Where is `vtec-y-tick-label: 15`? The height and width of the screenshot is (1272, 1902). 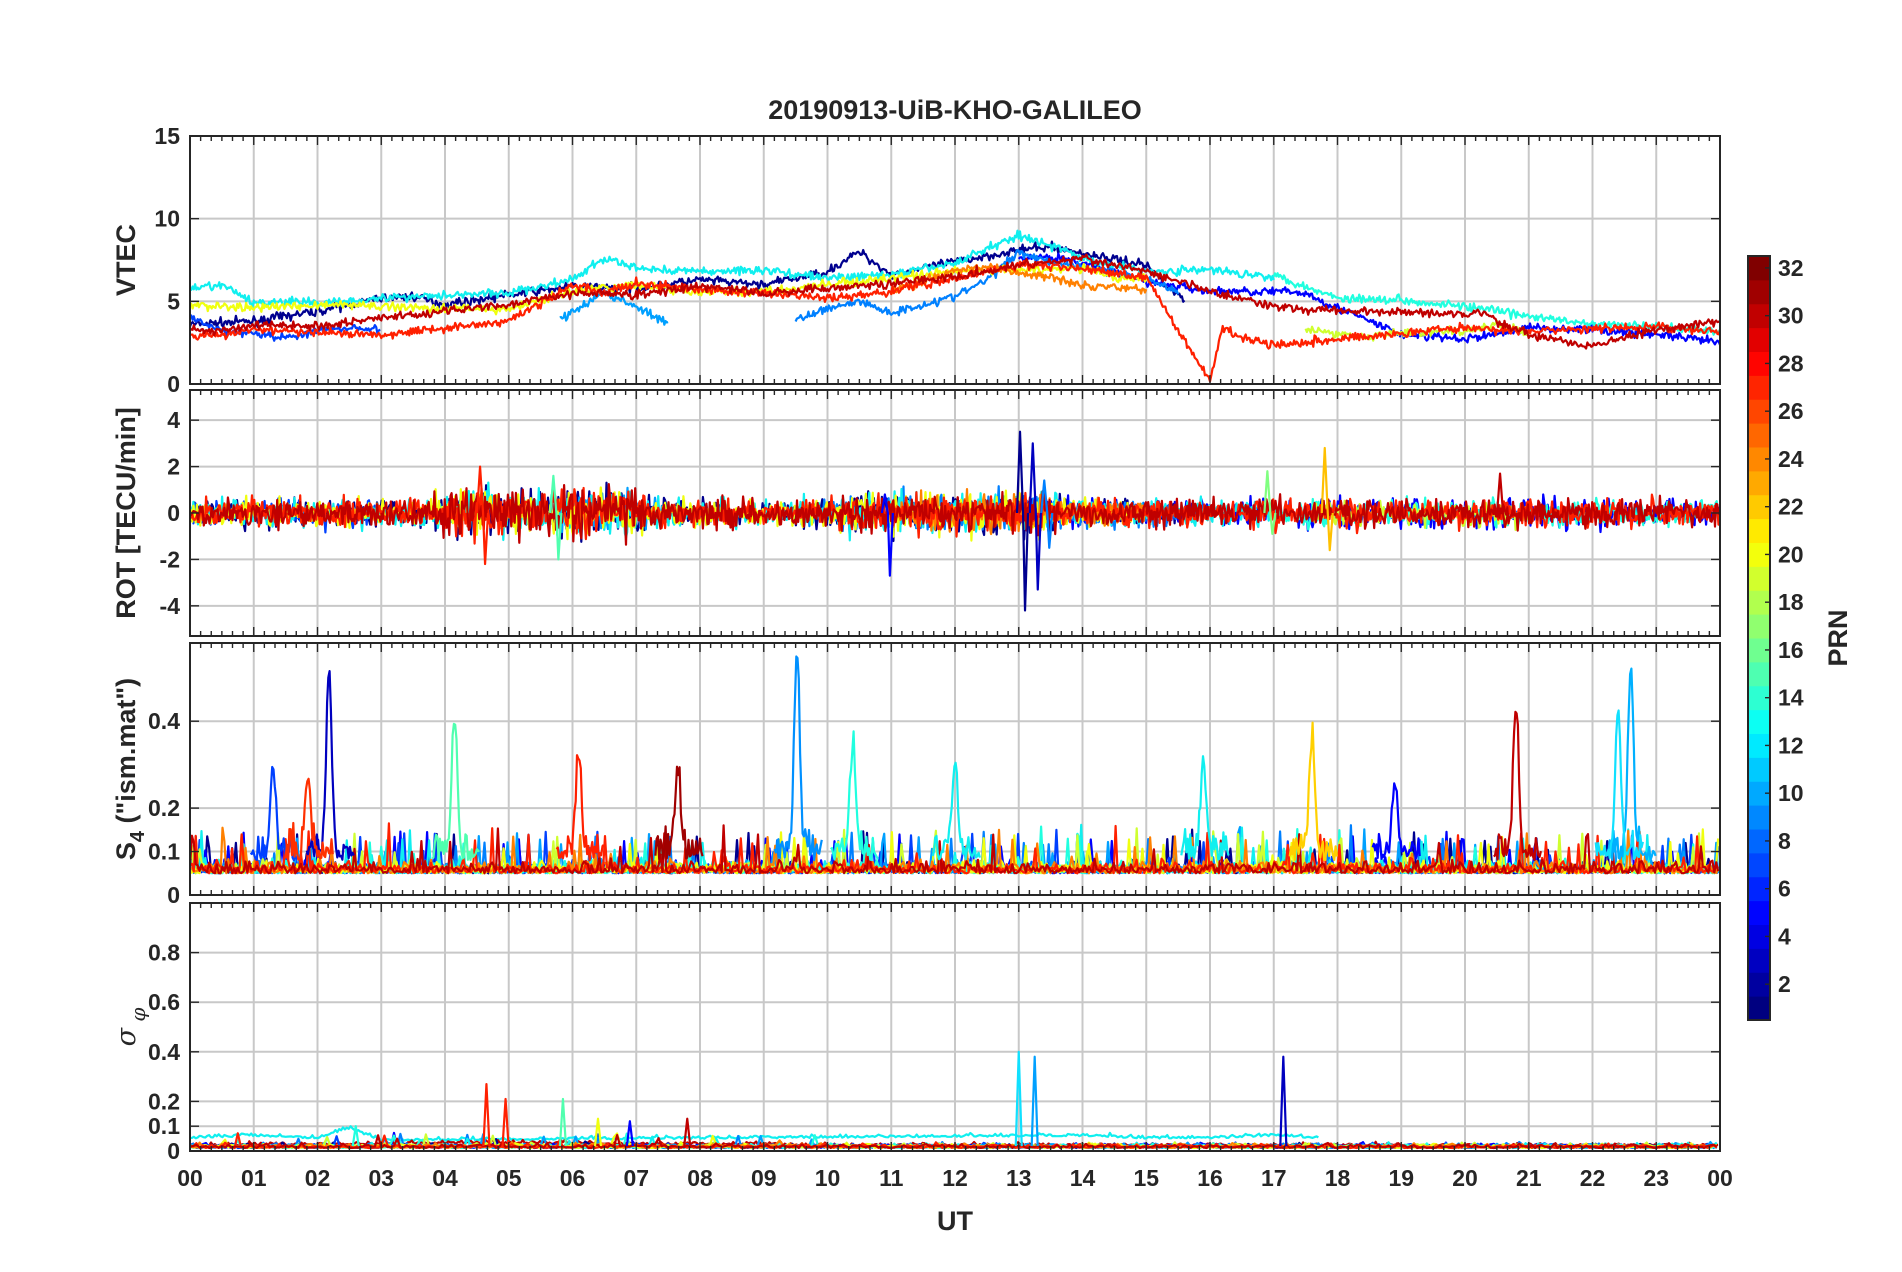 vtec-y-tick-label: 15 is located at coordinates (167, 136).